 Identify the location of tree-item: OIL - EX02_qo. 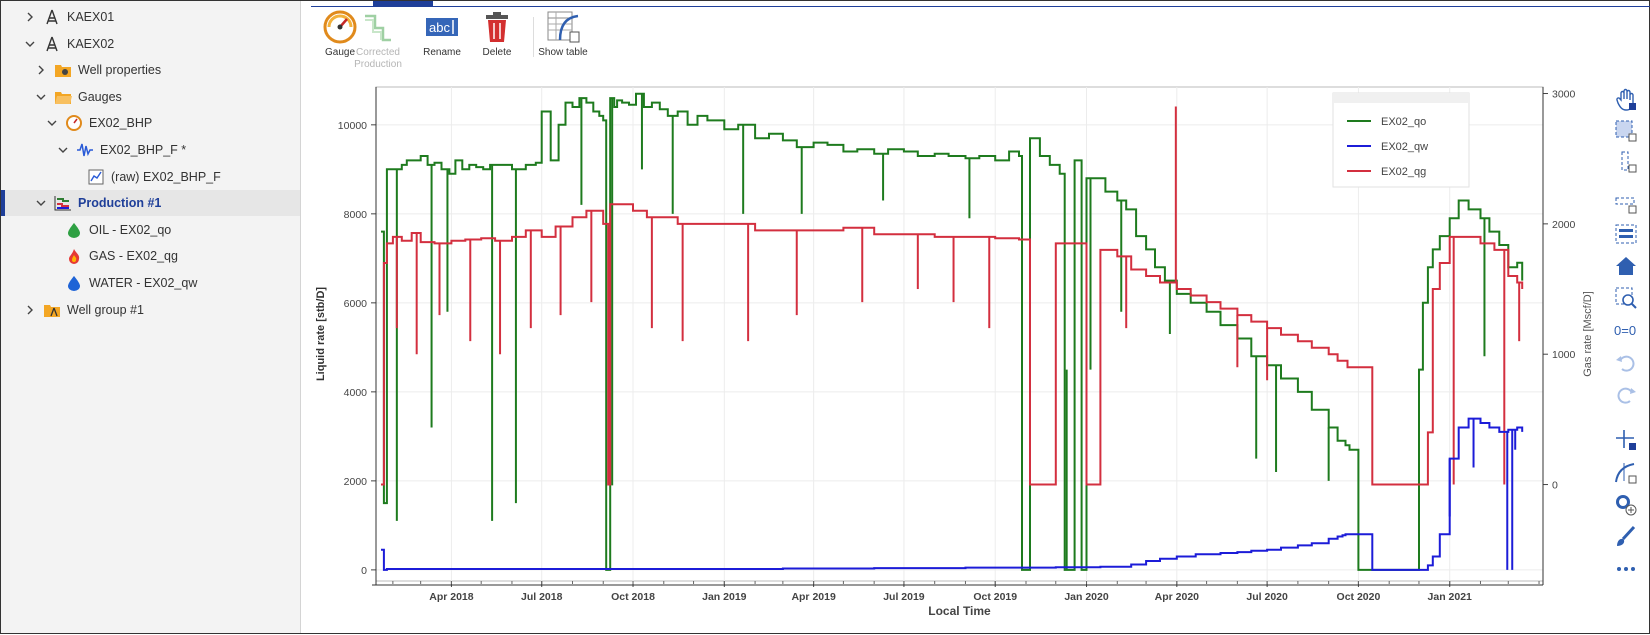
(150, 230).